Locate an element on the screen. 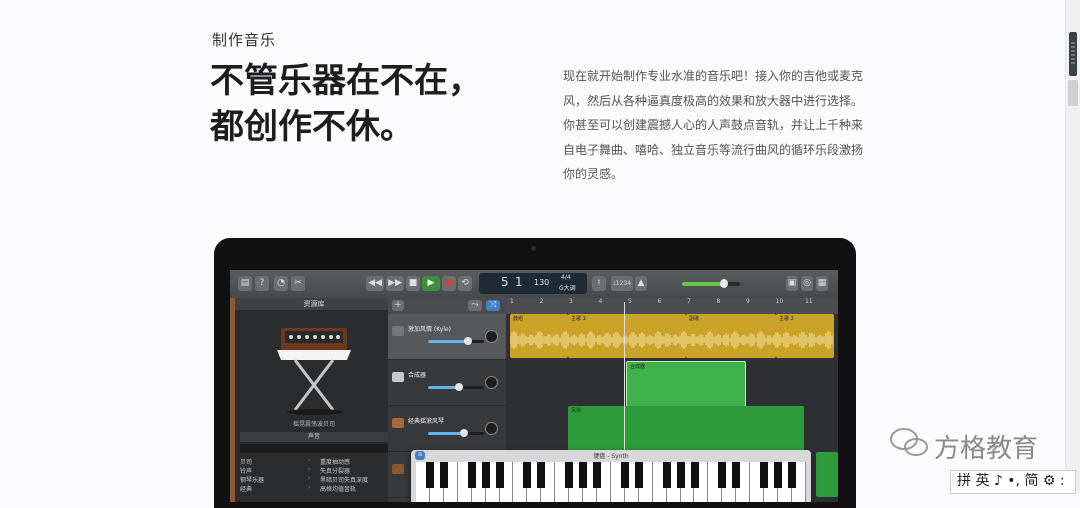 Image resolution: width=1080 pixels, height=508 pixels. track-header-toolbar: + ⤳ ⤨ is located at coordinates (447, 306).